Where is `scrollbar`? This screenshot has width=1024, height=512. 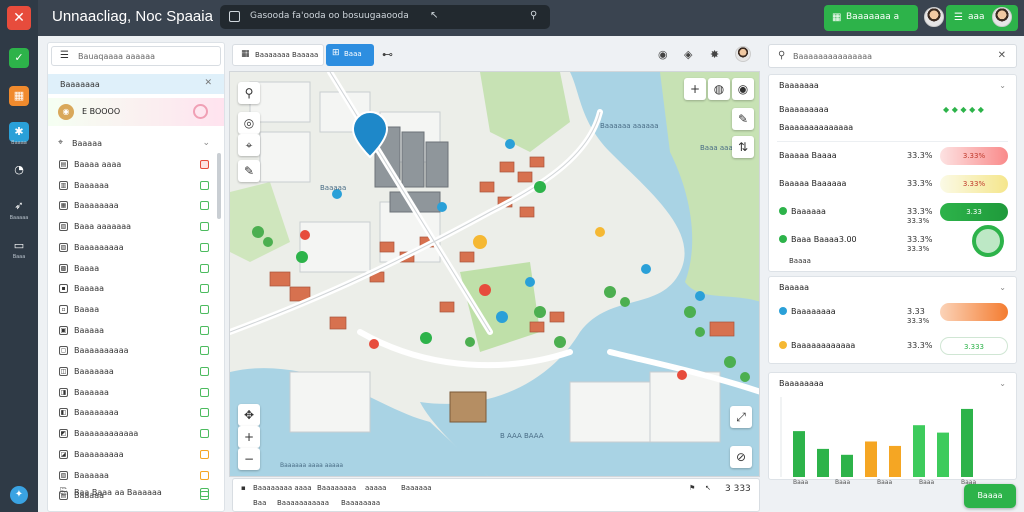 scrollbar is located at coordinates (219, 186).